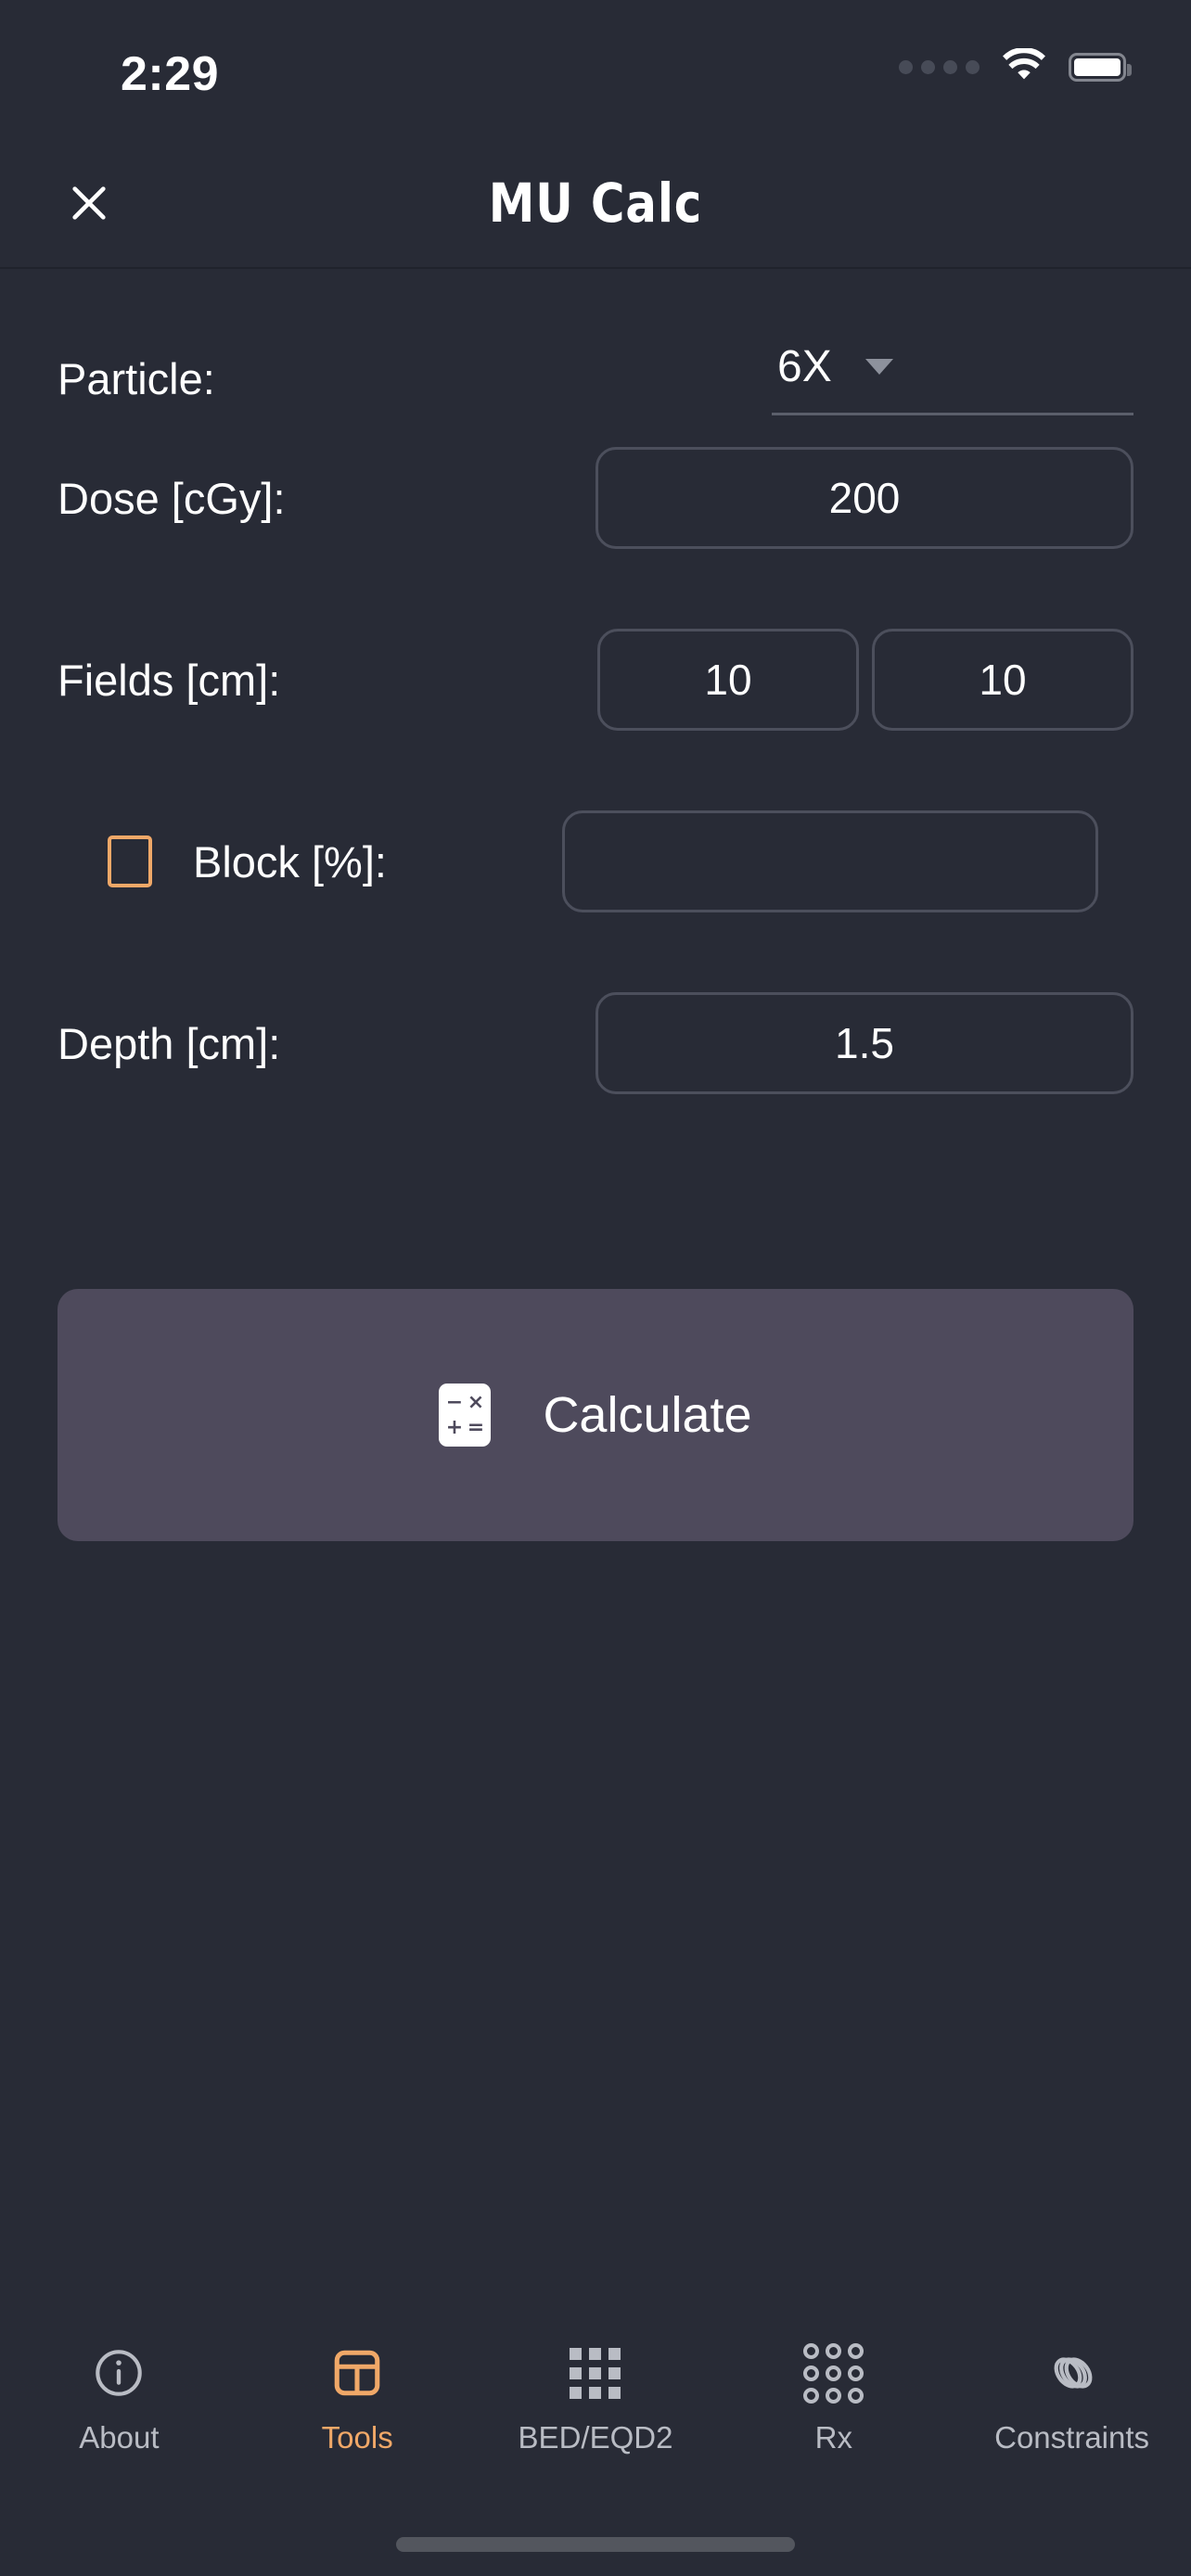 This screenshot has height=2576, width=1191. I want to click on tab-tools-label: Tools, so click(357, 2437).